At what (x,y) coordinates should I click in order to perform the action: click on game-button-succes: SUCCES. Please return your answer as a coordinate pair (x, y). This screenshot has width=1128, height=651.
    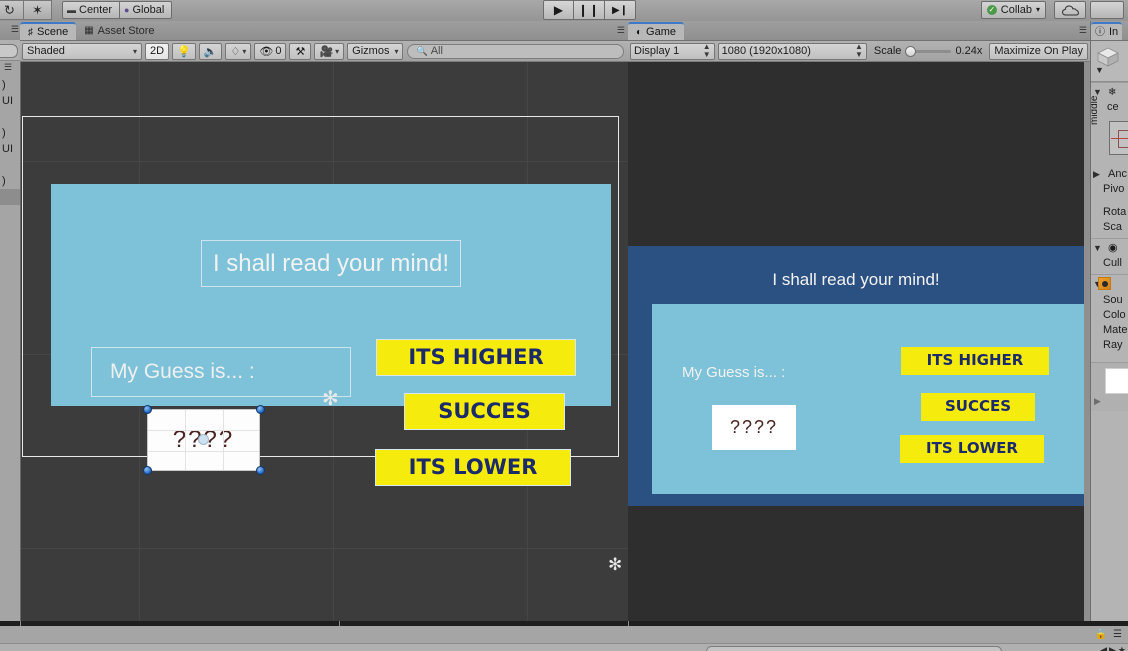
    Looking at the image, I should click on (978, 407).